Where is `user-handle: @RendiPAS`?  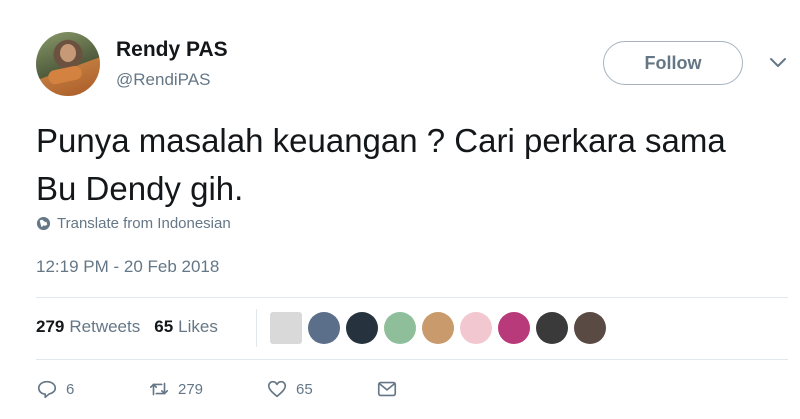
user-handle: @RendiPAS is located at coordinates (163, 80).